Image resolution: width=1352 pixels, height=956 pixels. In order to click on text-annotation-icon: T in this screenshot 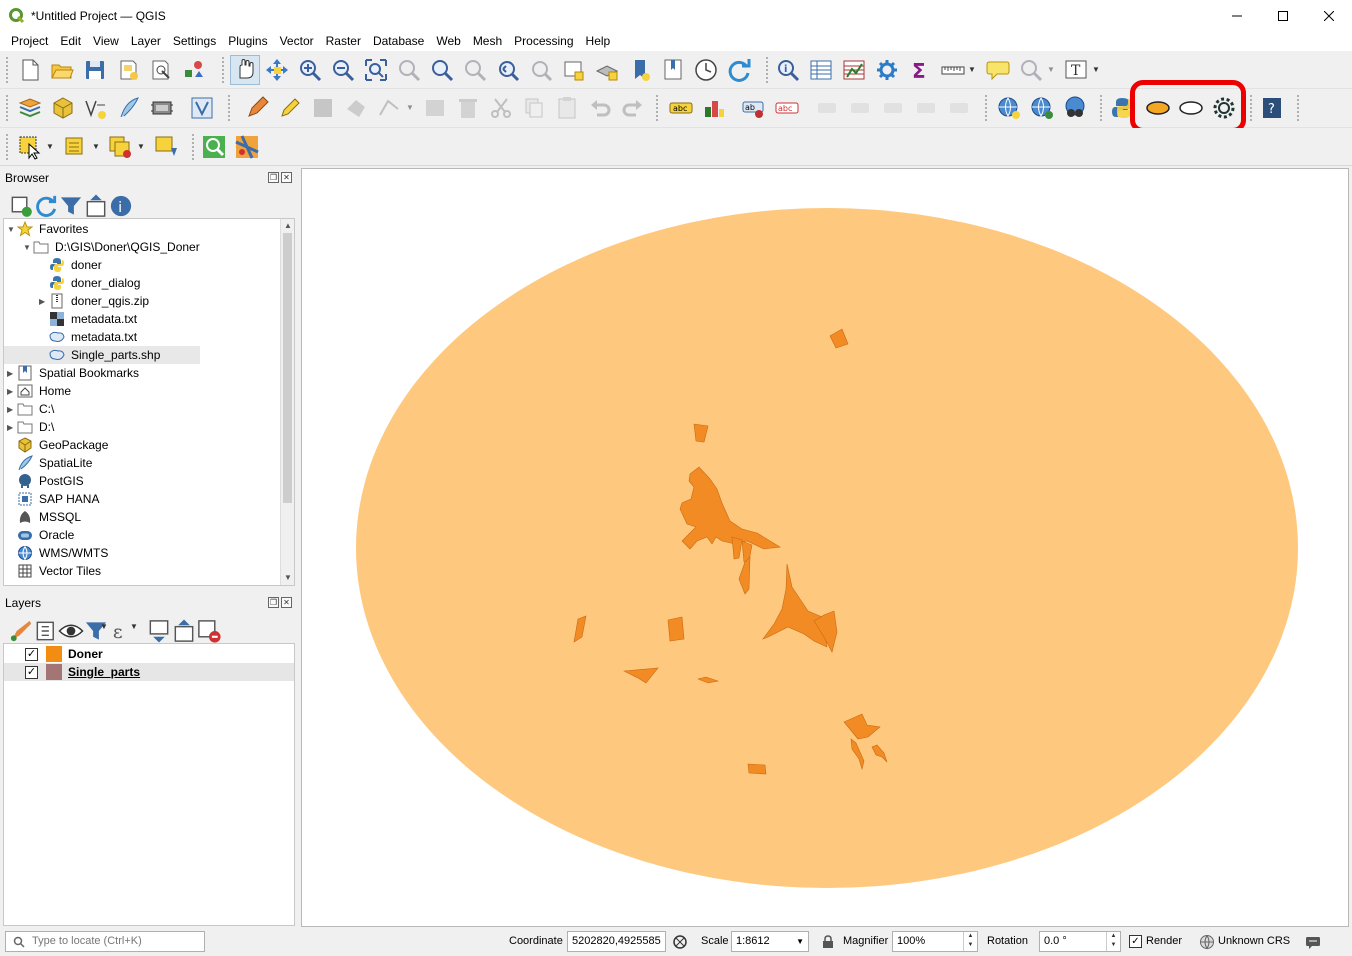, I will do `click(1076, 70)`.